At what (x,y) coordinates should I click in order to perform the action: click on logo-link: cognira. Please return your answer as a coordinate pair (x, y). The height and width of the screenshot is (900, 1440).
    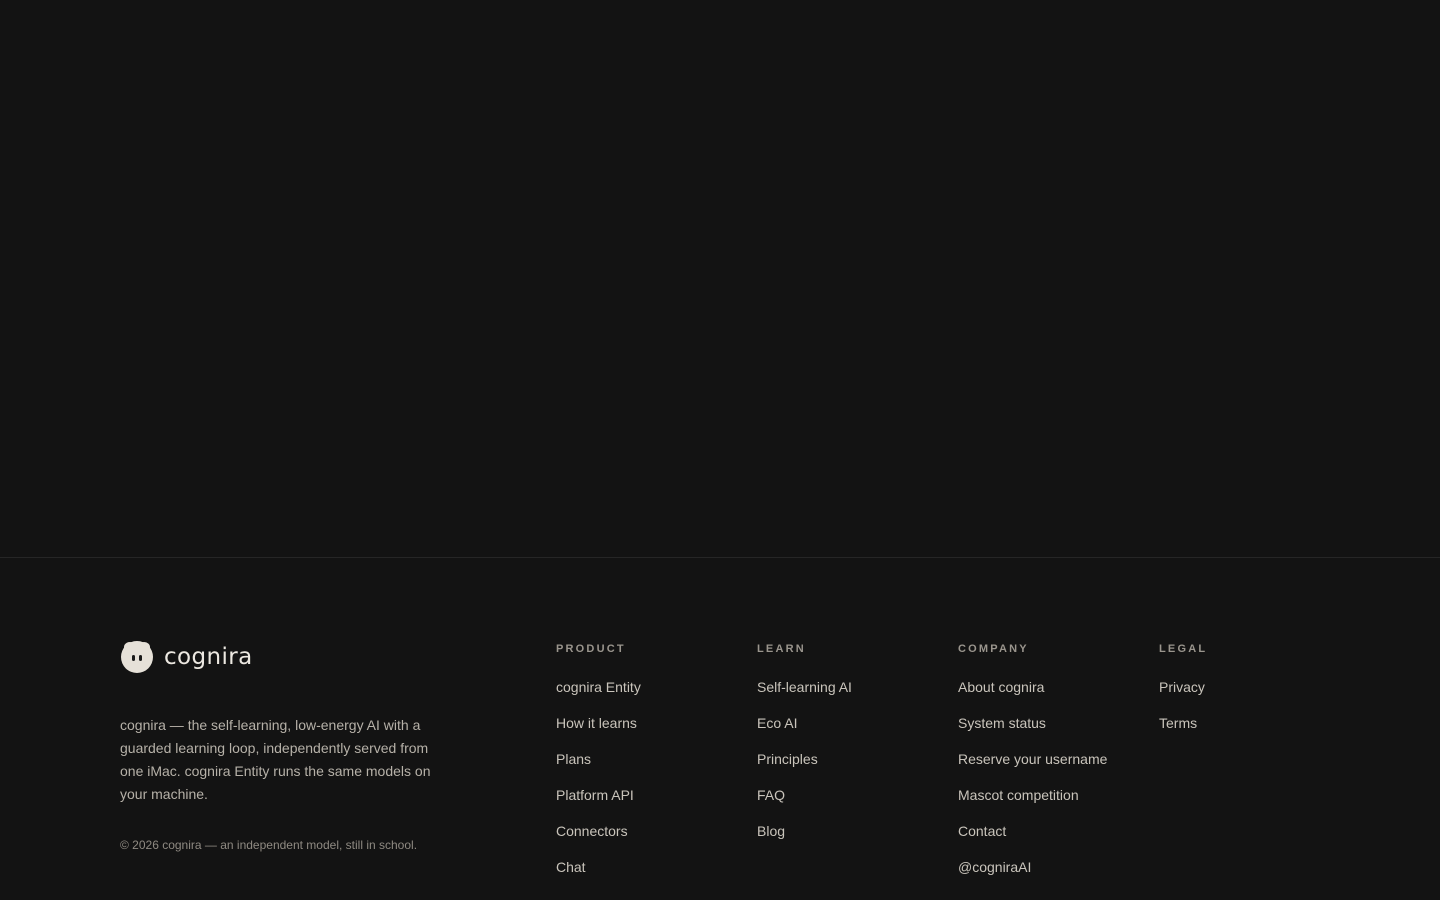
    Looking at the image, I should click on (285, 657).